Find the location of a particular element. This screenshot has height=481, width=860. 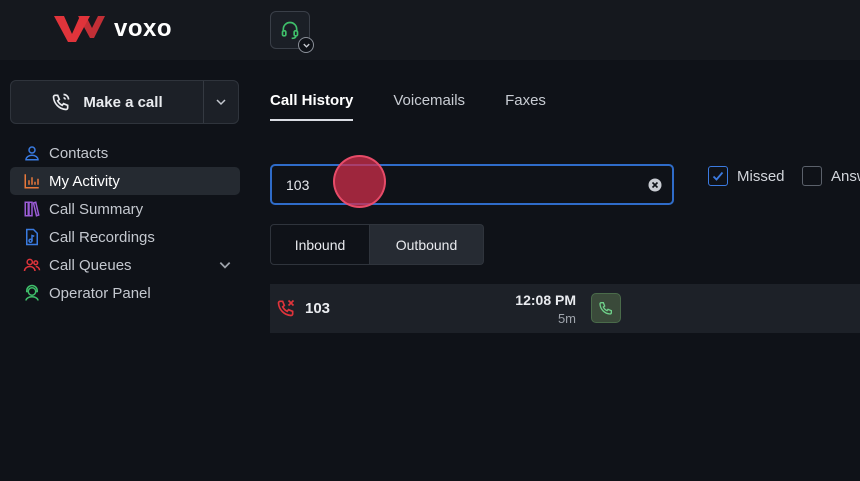

sidebar-item-label: Call Summary is located at coordinates (96, 209).